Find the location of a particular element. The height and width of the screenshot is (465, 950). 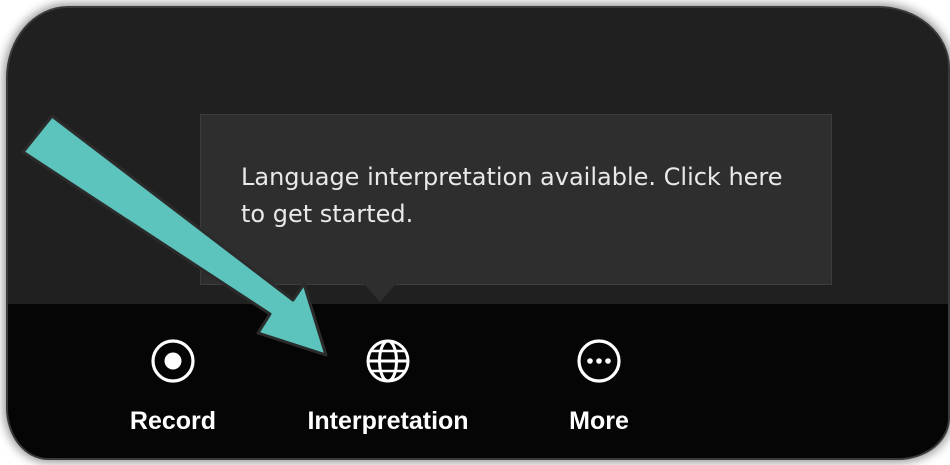

record-button: Record is located at coordinates (173, 386).